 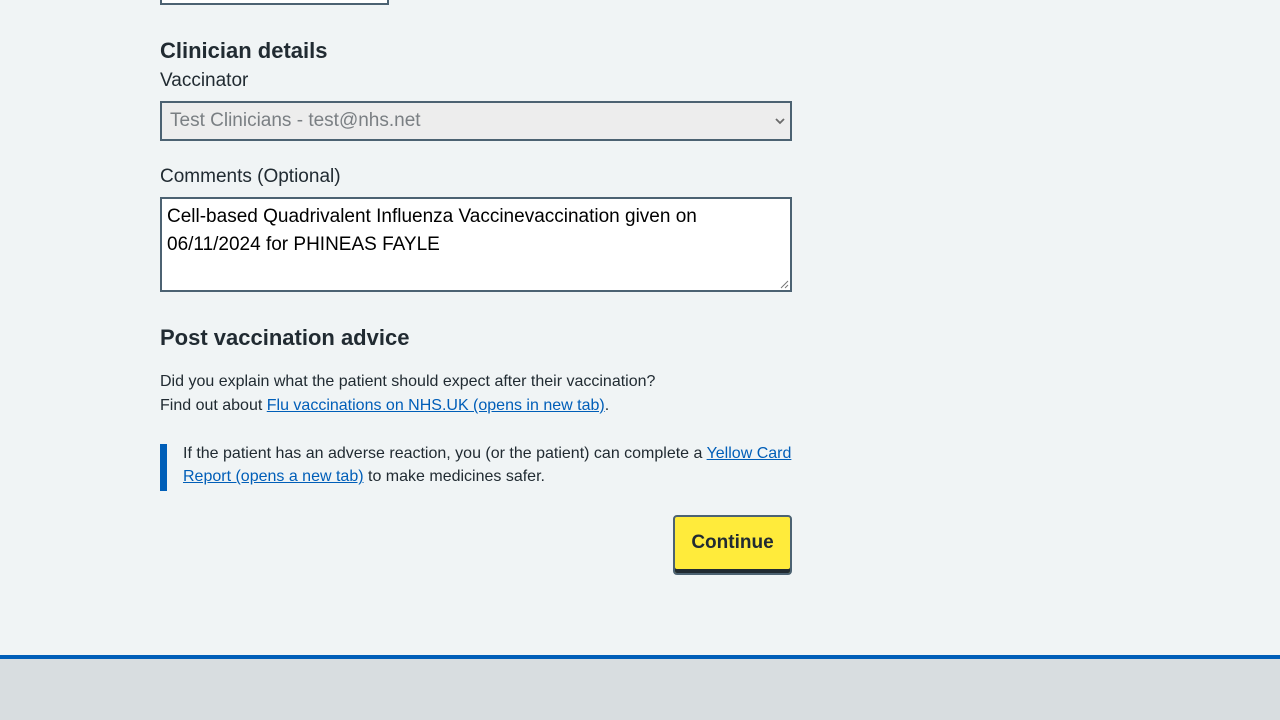 What do you see at coordinates (640, 687) in the screenshot?
I see `footer` at bounding box center [640, 687].